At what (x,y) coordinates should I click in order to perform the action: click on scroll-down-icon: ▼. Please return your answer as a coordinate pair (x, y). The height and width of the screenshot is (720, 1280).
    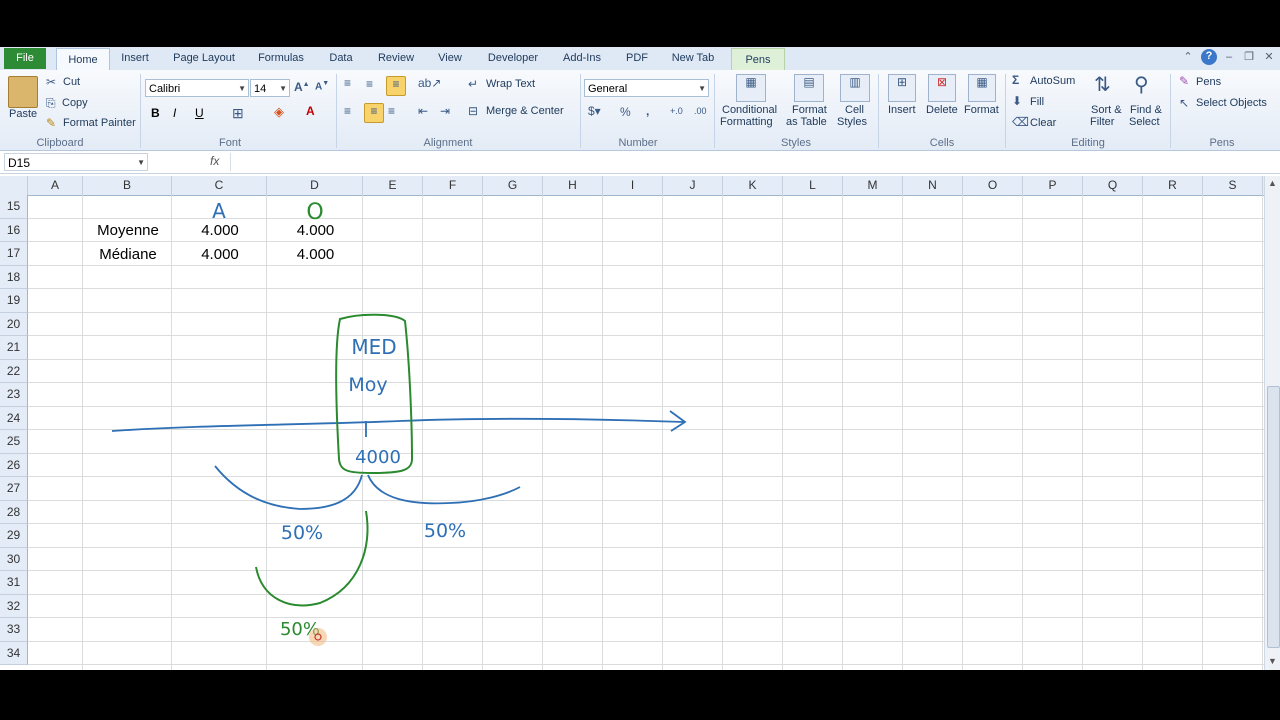
    Looking at the image, I should click on (1272, 661).